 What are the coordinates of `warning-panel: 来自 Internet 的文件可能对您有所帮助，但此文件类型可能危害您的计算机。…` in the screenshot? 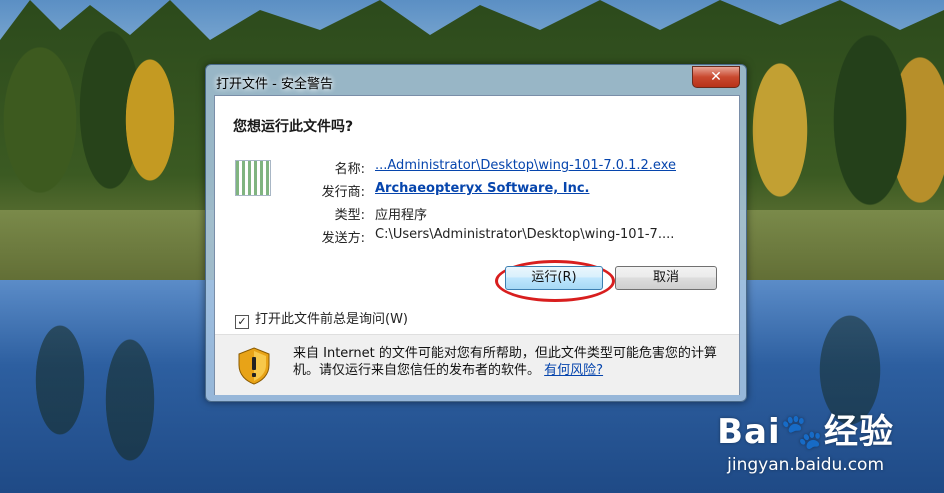 It's located at (477, 364).